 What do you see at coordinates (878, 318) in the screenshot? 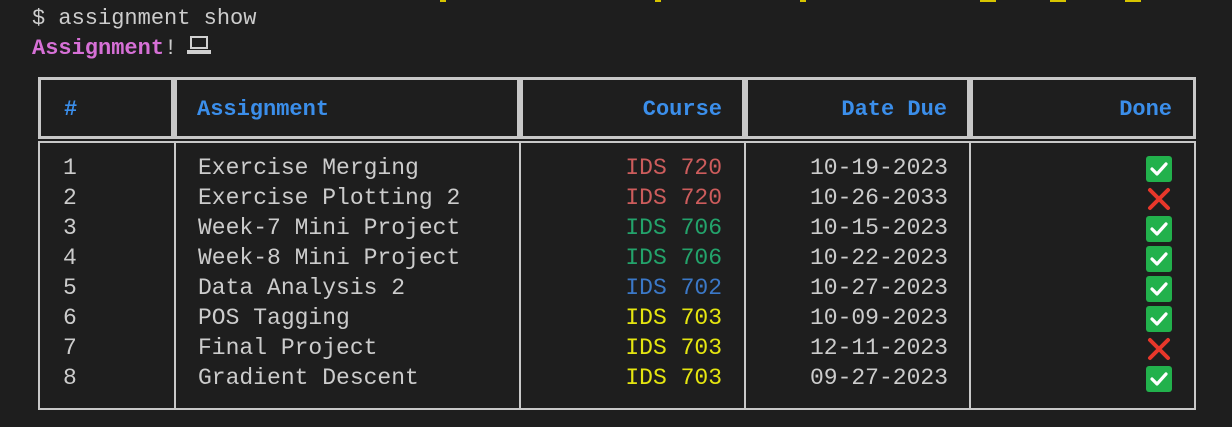
I see `date-due: 10-09-2023` at bounding box center [878, 318].